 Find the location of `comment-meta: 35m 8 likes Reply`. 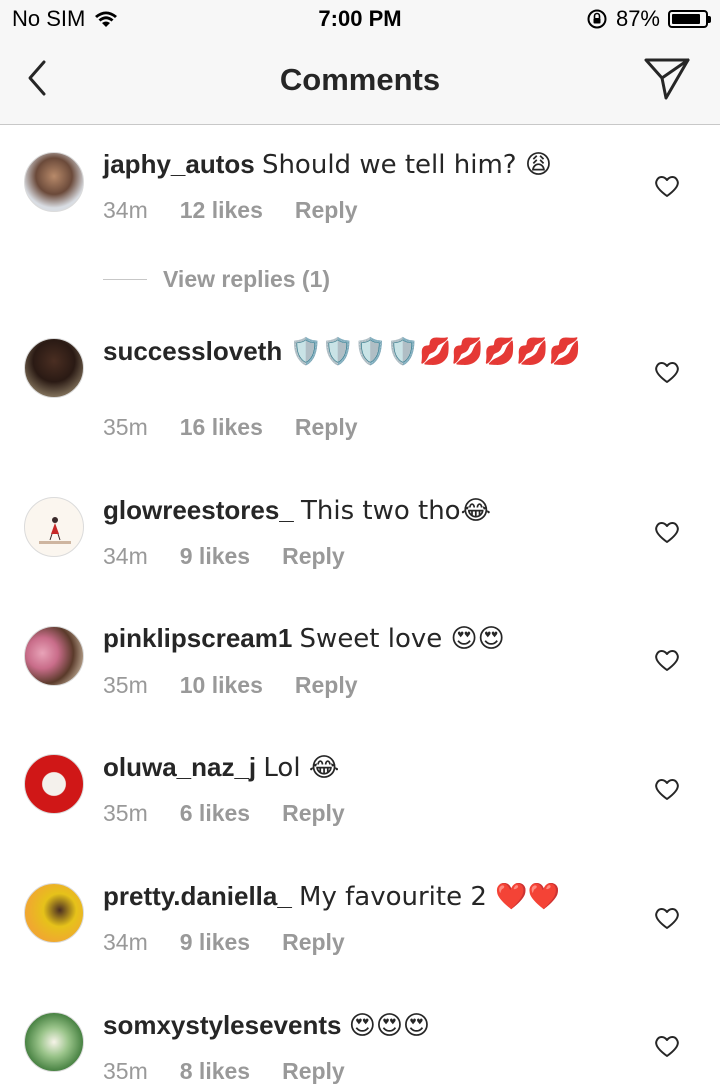

comment-meta: 35m 8 likes Reply is located at coordinates (224, 1071).